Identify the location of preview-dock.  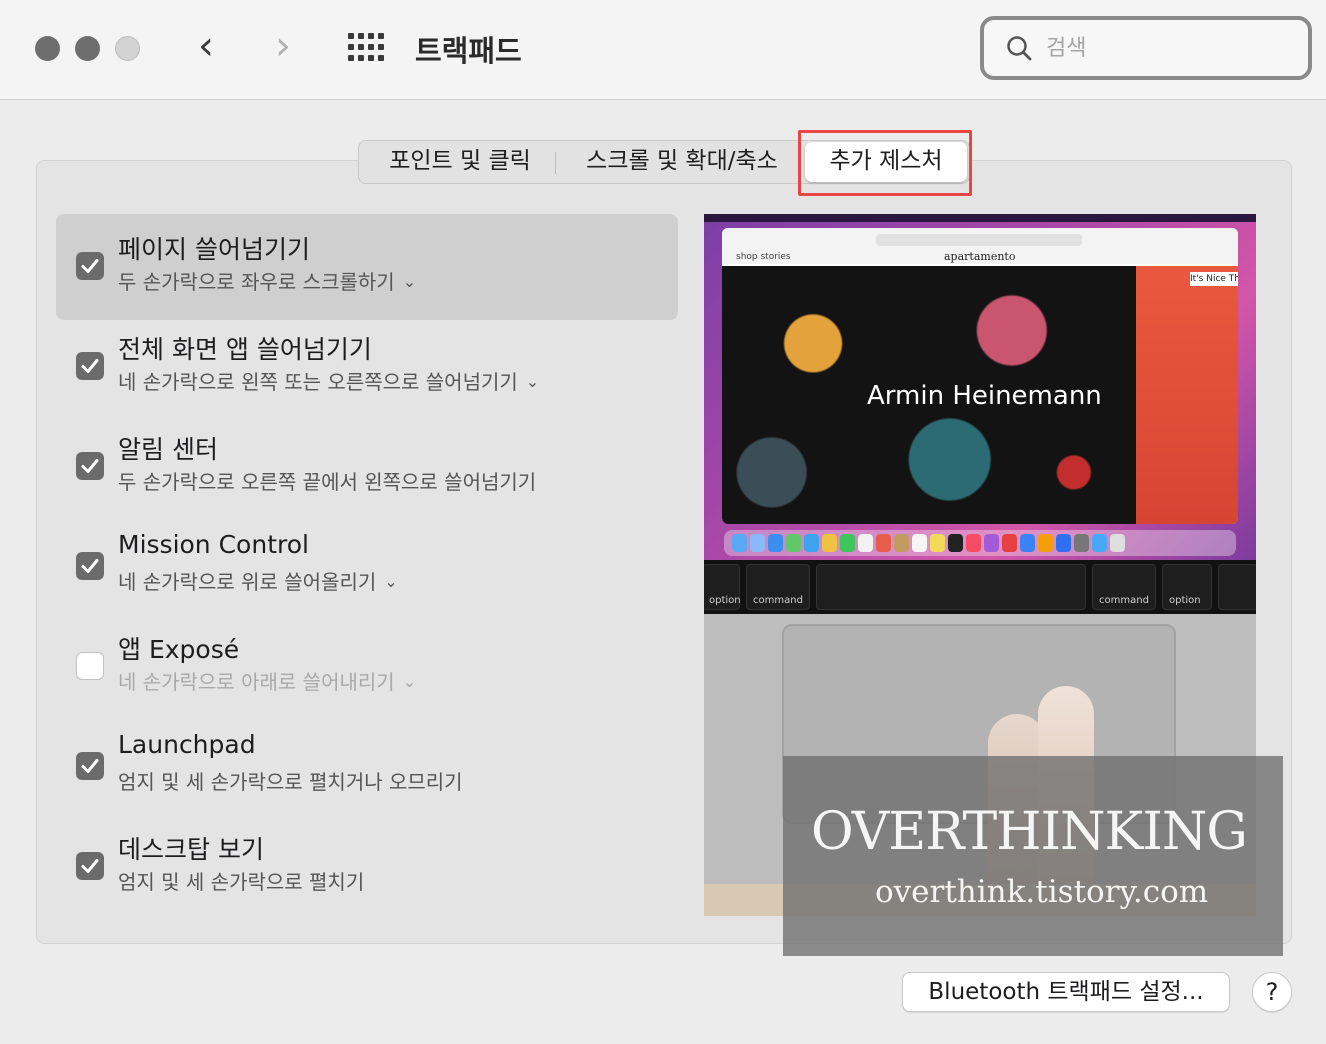
(980, 543).